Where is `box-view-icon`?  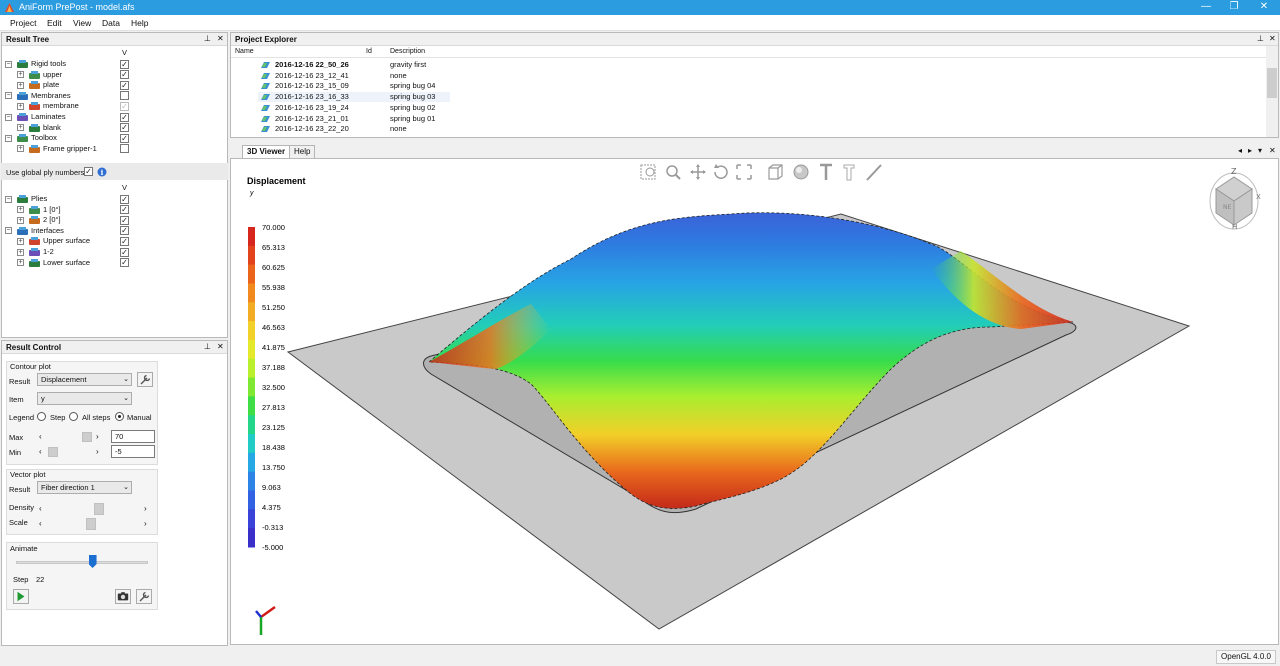
box-view-icon is located at coordinates (775, 172).